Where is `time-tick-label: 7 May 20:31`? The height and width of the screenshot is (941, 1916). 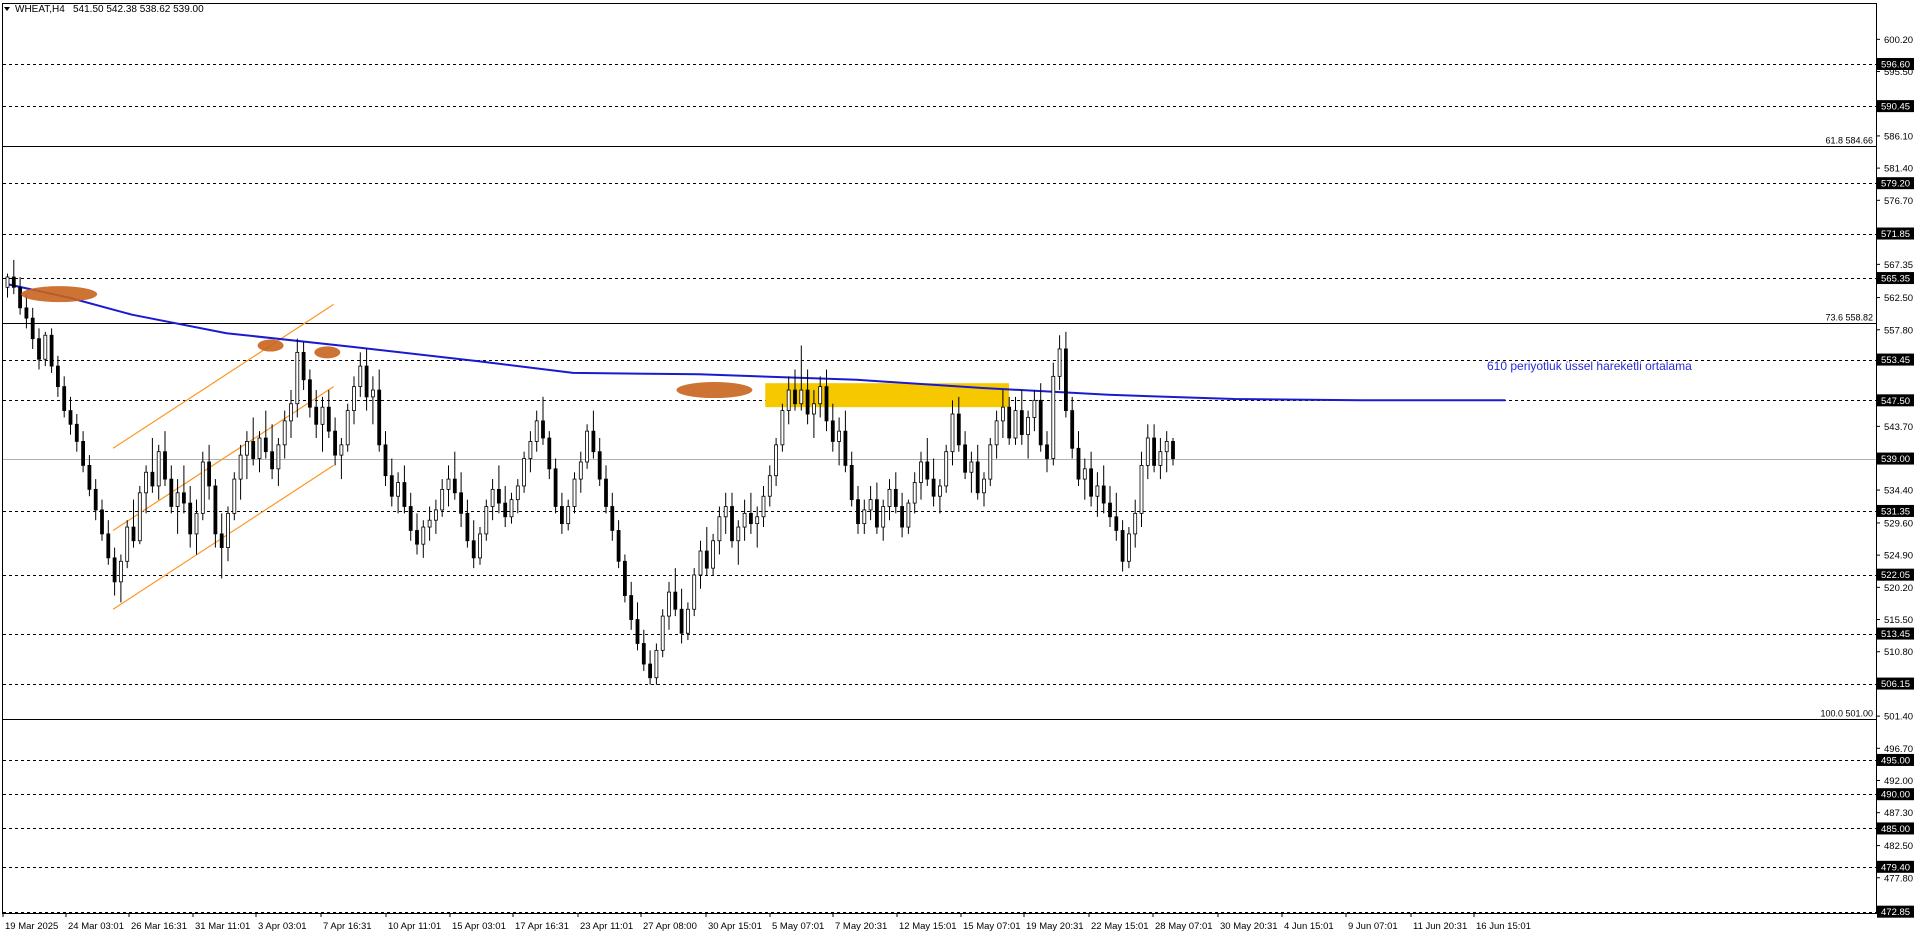 time-tick-label: 7 May 20:31 is located at coordinates (861, 926).